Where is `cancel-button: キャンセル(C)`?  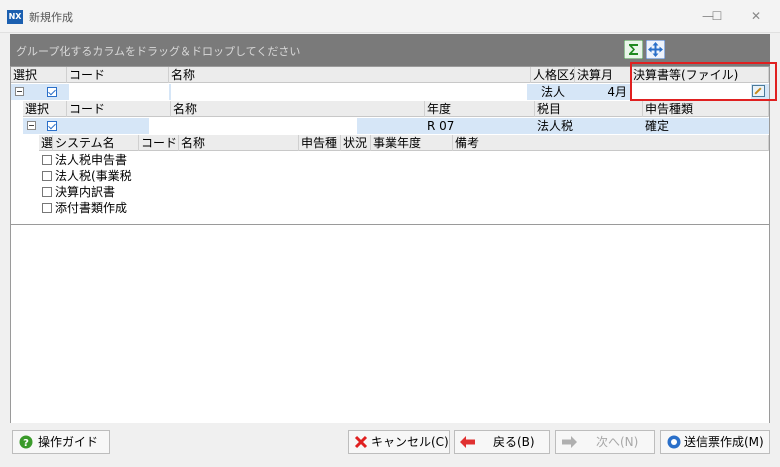
cancel-button: キャンセル(C) is located at coordinates (399, 442).